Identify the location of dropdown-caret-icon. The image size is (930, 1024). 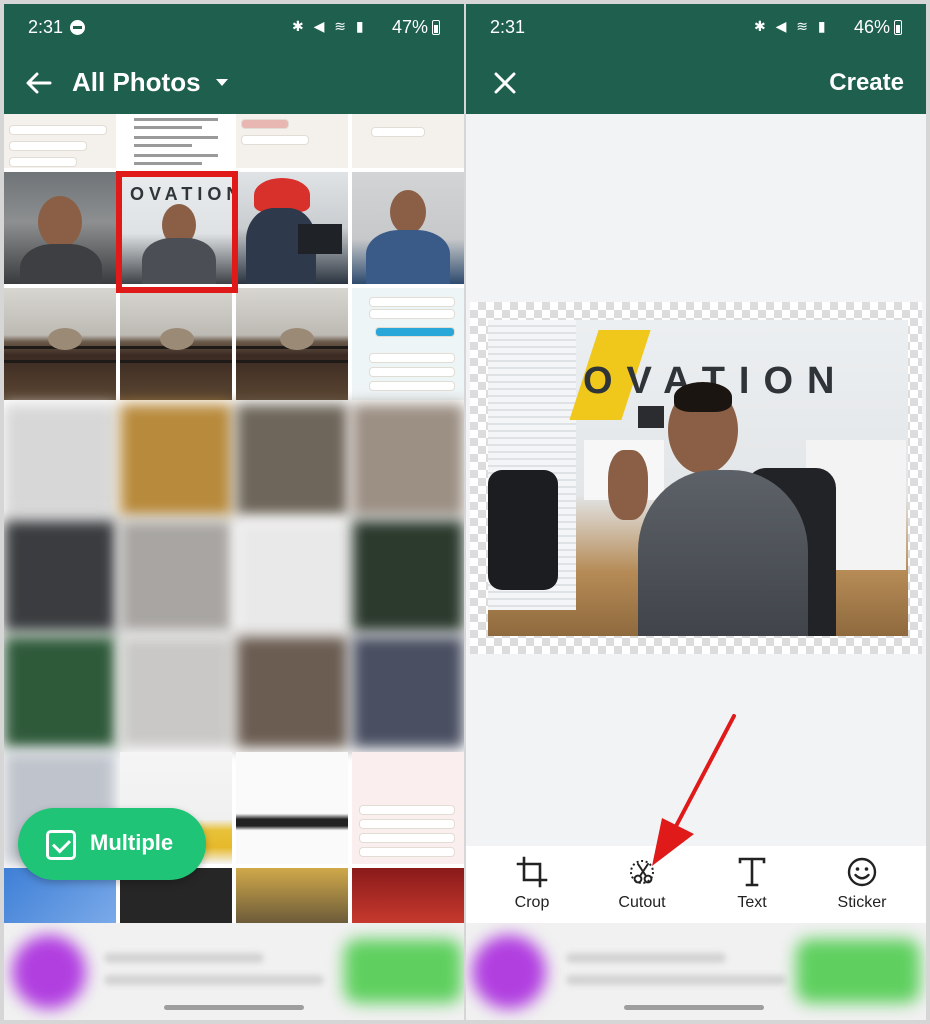
(222, 82).